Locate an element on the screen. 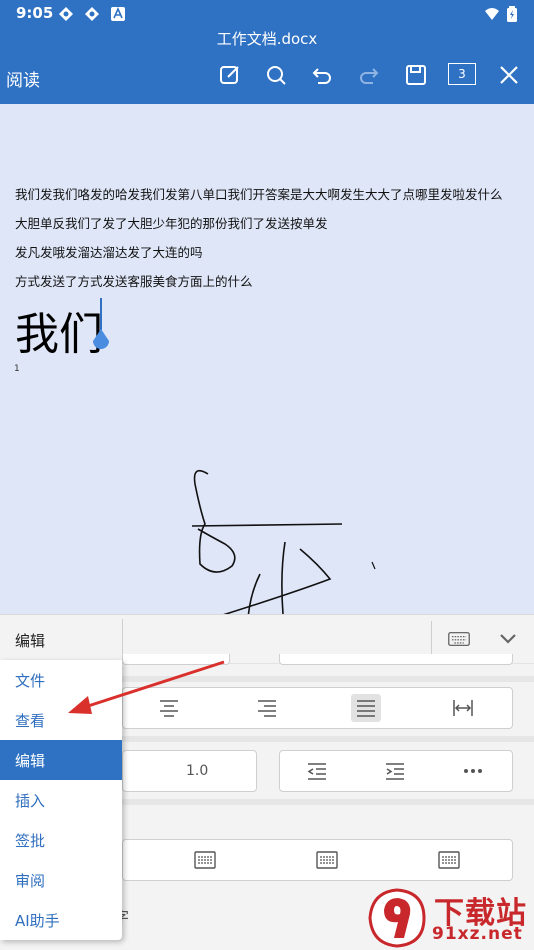 The image size is (534, 950). line-spacing-value: 1.0 is located at coordinates (197, 771).